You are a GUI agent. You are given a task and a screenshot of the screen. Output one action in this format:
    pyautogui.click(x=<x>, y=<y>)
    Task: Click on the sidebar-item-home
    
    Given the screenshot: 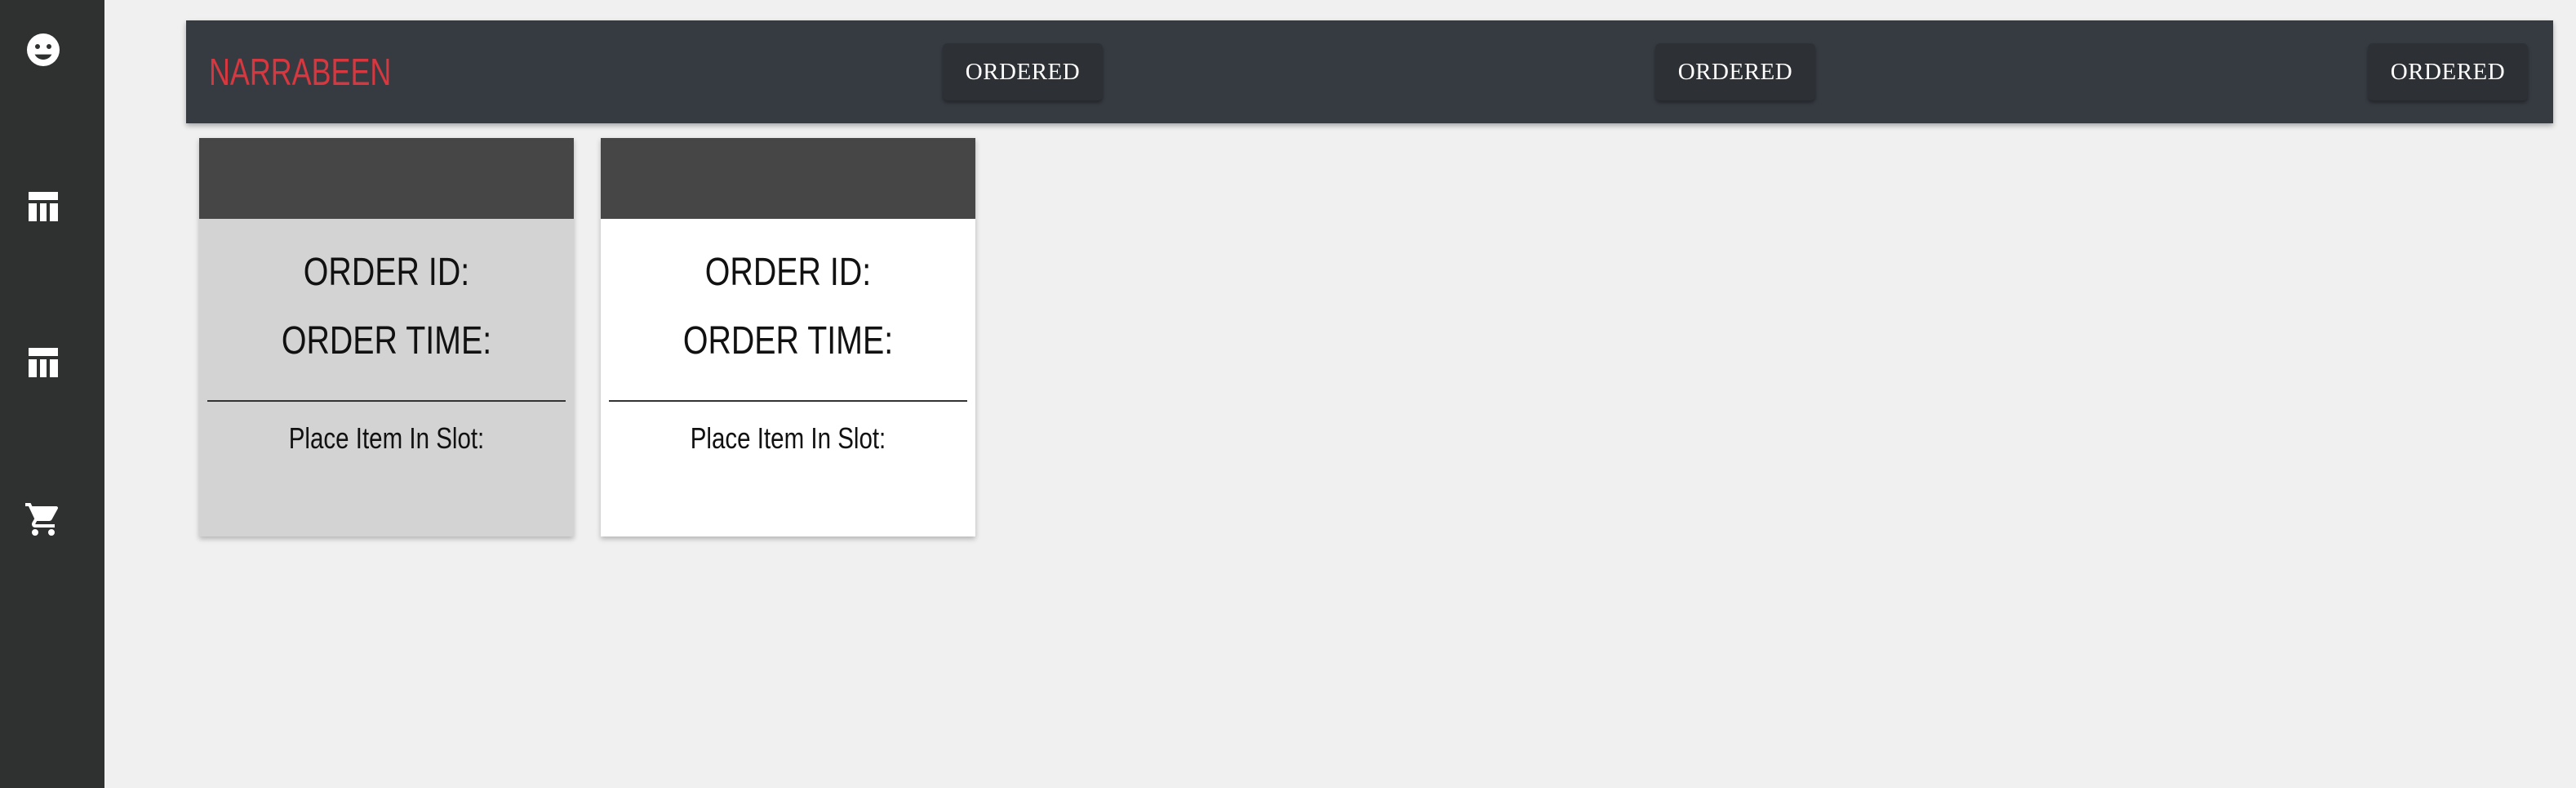 What is the action you would take?
    pyautogui.click(x=43, y=49)
    